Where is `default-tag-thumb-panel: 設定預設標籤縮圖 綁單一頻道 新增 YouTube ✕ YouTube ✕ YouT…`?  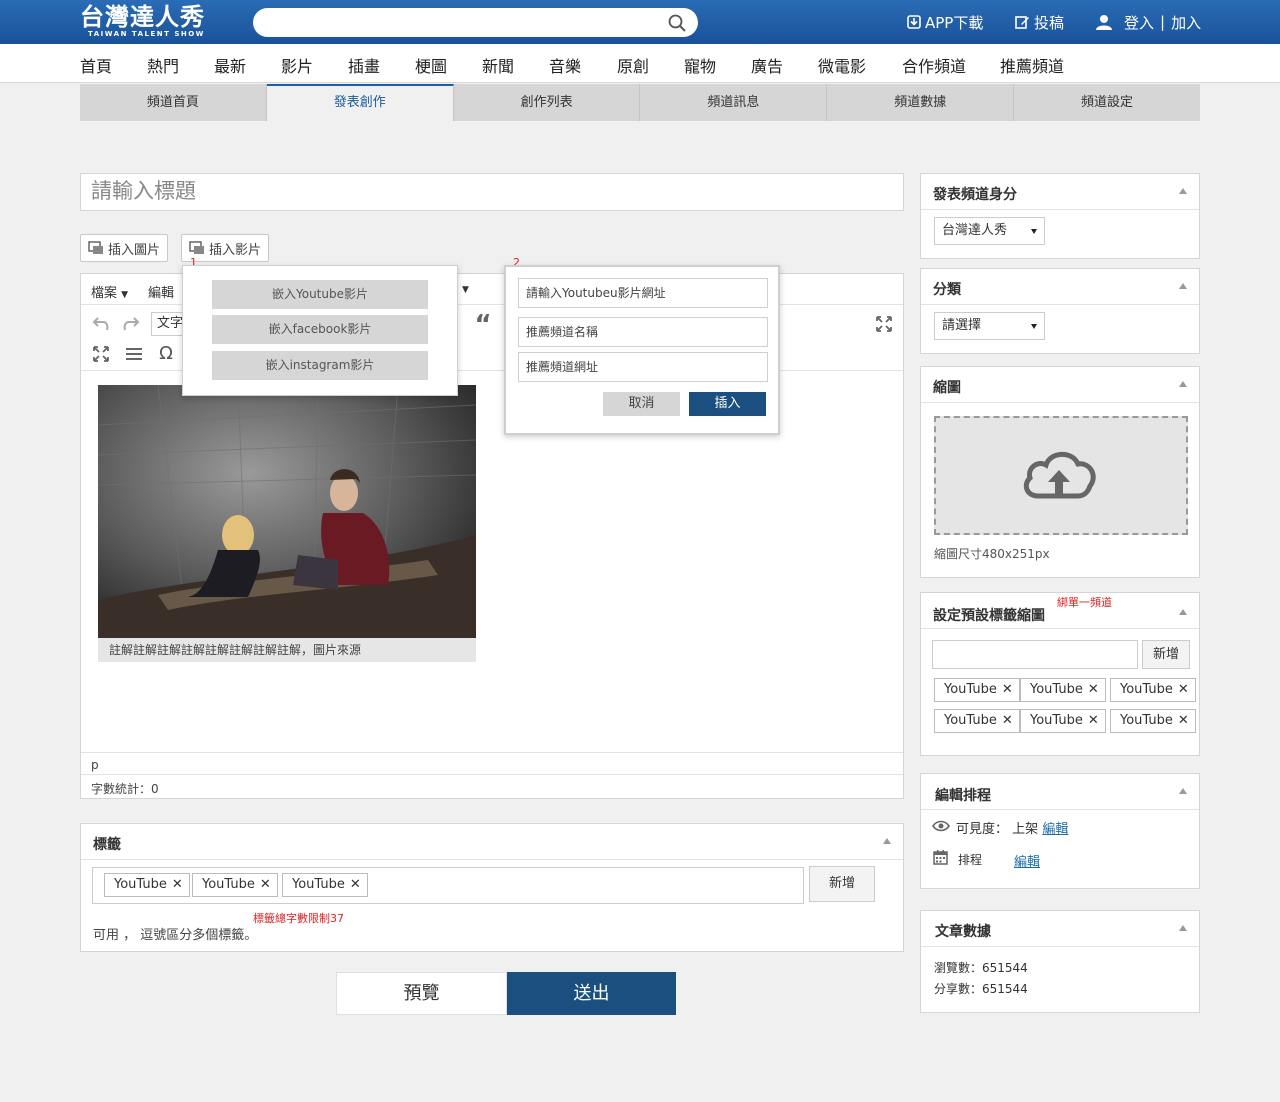
default-tag-thumb-panel: 設定預設標籤縮圖 綁單一頻道 新增 YouTube ✕ YouTube ✕ YouT… is located at coordinates (1060, 674).